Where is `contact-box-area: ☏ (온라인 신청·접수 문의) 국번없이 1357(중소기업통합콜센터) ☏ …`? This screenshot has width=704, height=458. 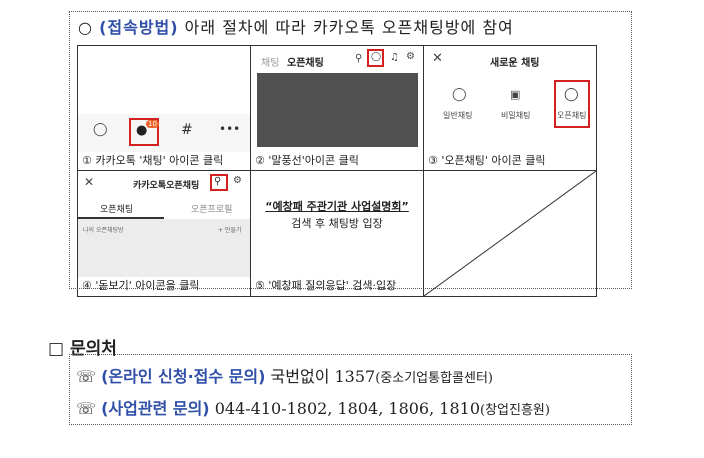
contact-box-area: ☏ (온라인 신청·접수 문의) 국번없이 1357(중소기업통합콜센터) ☏ … is located at coordinates (350, 389).